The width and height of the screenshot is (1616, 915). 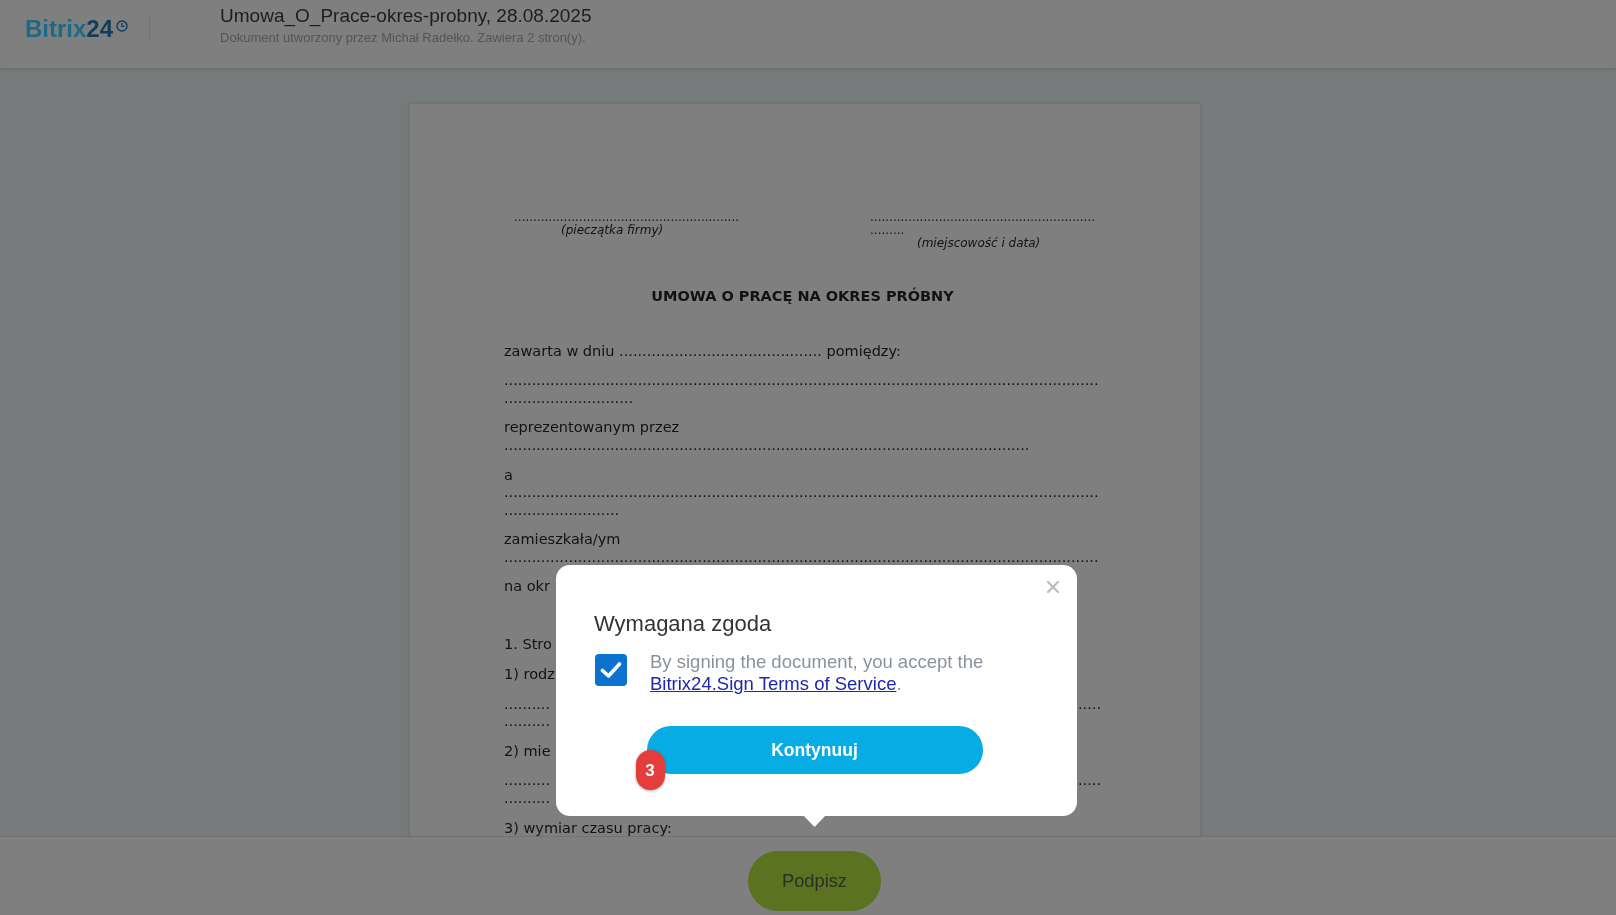 I want to click on document-line: 2) mie, so click(x=527, y=751).